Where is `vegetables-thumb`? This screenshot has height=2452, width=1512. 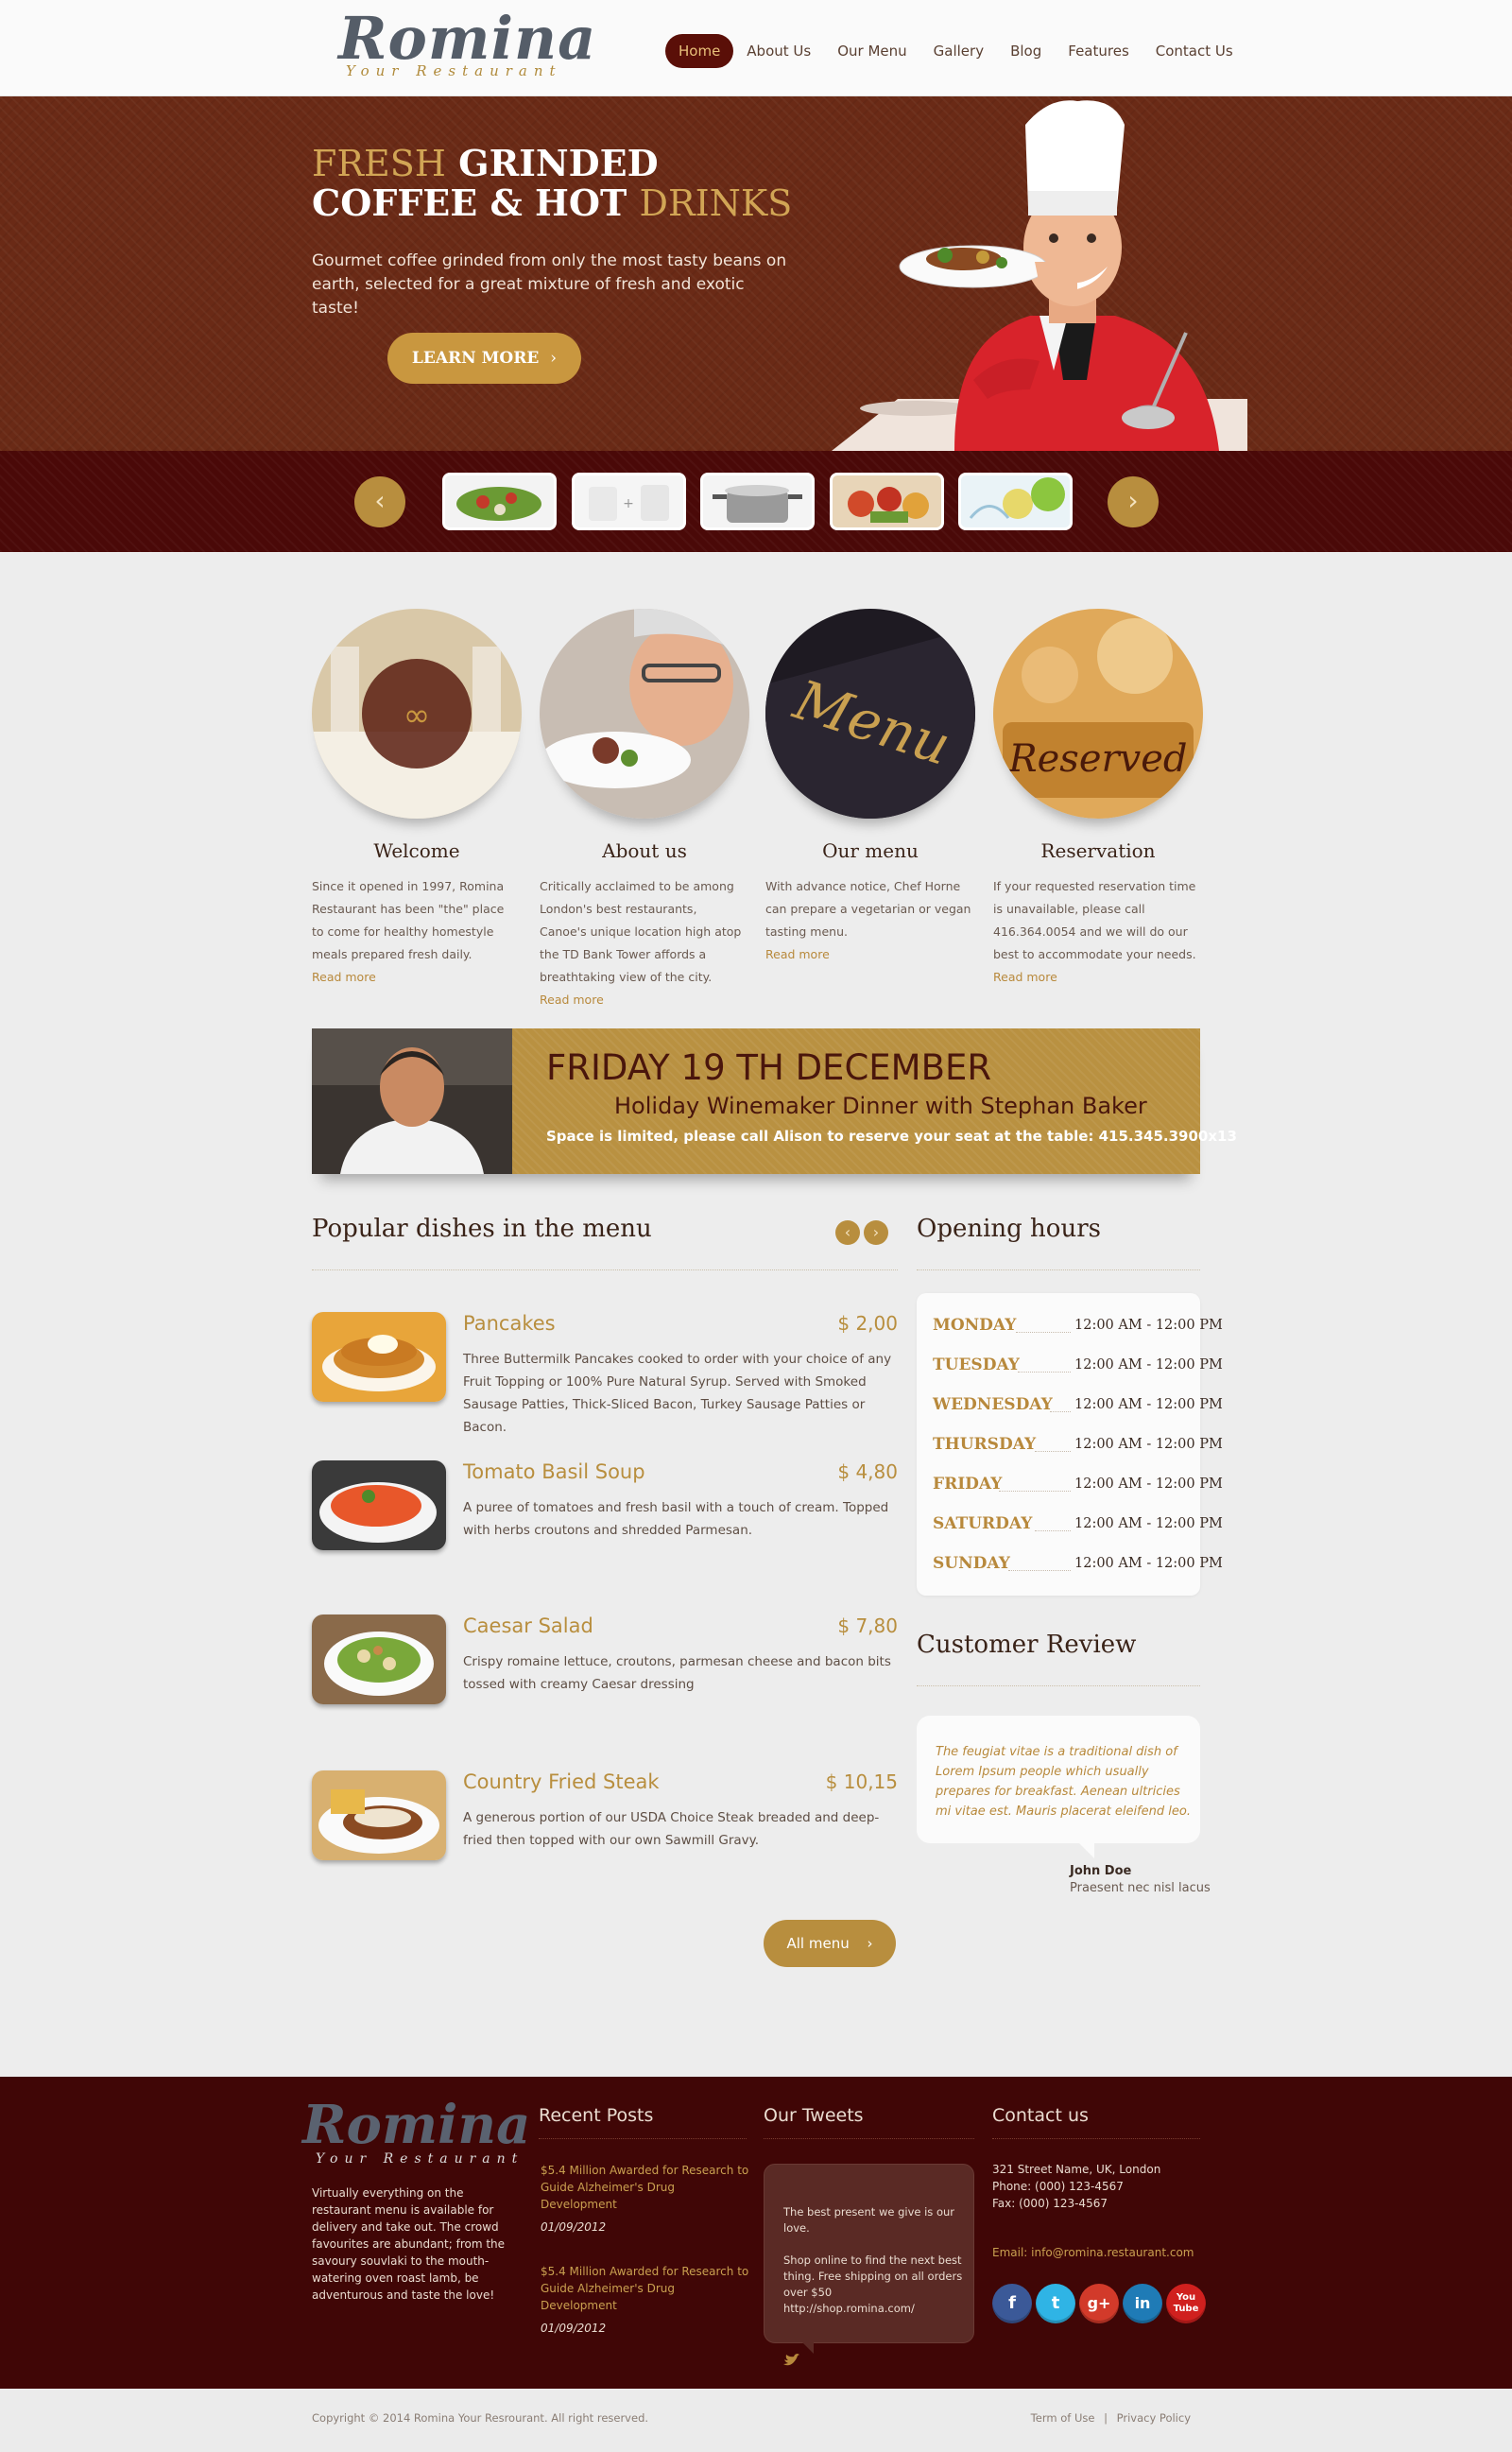 vegetables-thumb is located at coordinates (887, 501).